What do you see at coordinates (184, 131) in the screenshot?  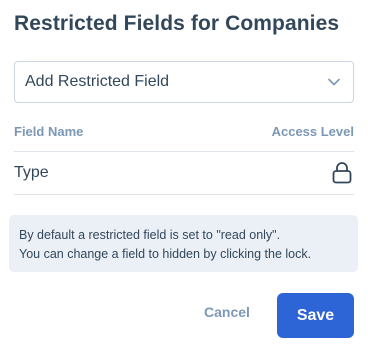 I see `table-header: Field Name Access Level` at bounding box center [184, 131].